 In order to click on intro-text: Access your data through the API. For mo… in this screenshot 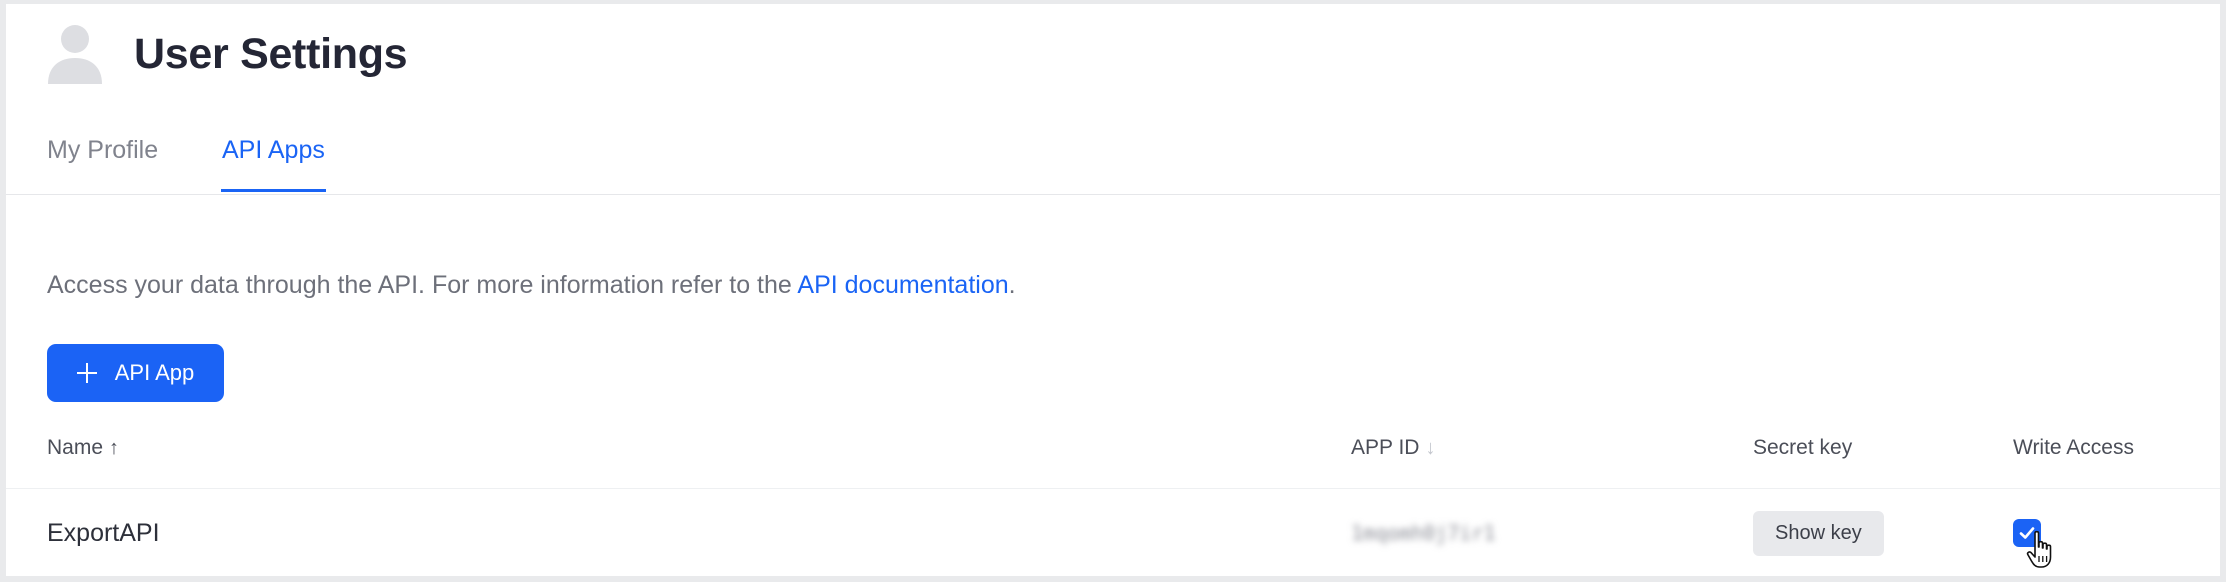, I will do `click(531, 285)`.